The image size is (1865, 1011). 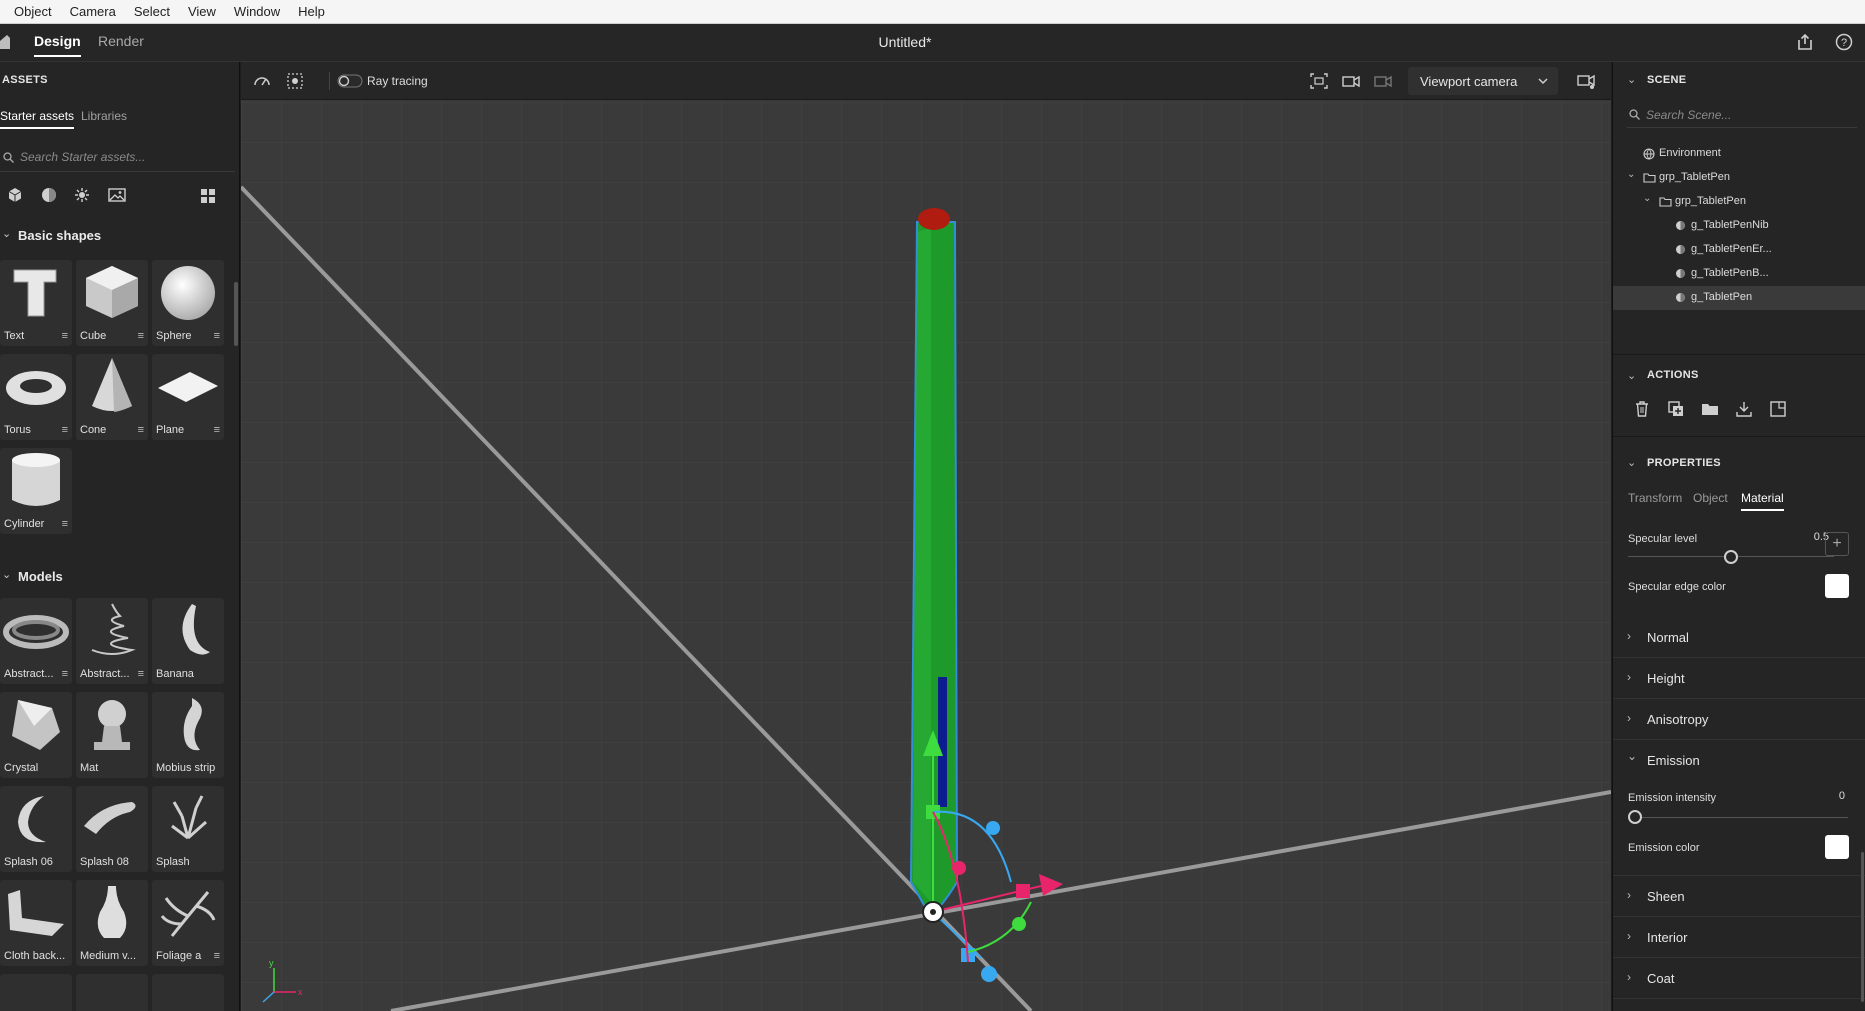 What do you see at coordinates (188, 735) in the screenshot?
I see `asset-tile-mobius: Mobius strip` at bounding box center [188, 735].